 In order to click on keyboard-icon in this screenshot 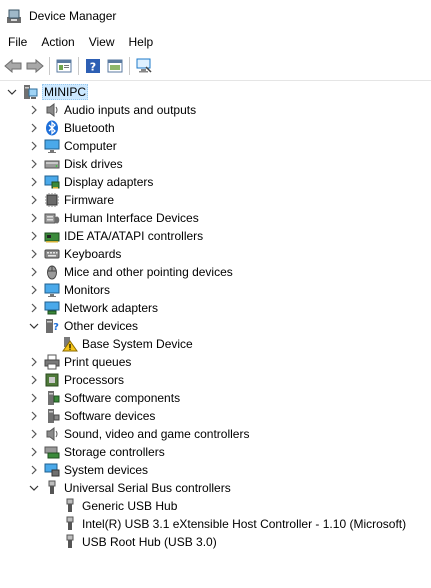, I will do `click(52, 254)`.